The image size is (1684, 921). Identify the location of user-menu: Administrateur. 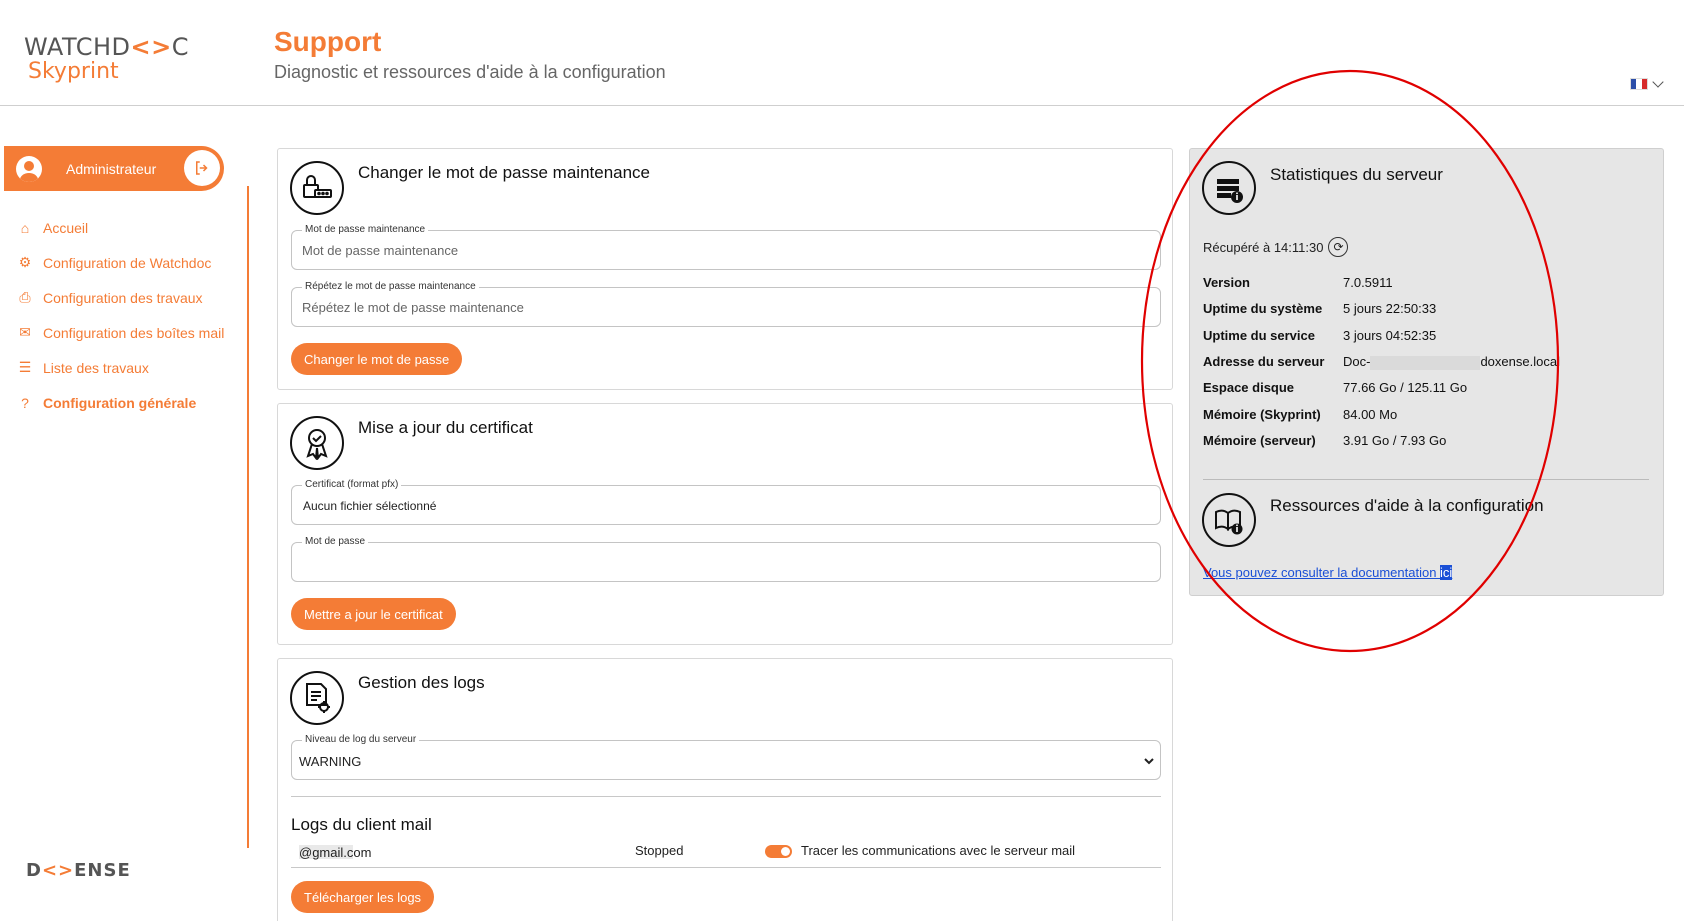
(114, 168).